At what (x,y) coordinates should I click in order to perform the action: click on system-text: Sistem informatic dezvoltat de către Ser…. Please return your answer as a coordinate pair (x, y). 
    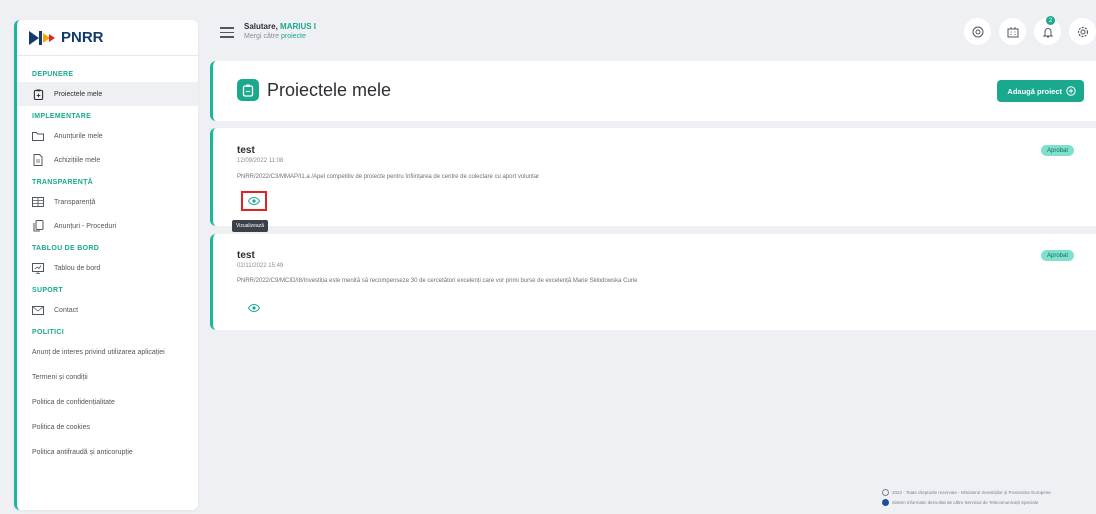
    Looking at the image, I should click on (965, 502).